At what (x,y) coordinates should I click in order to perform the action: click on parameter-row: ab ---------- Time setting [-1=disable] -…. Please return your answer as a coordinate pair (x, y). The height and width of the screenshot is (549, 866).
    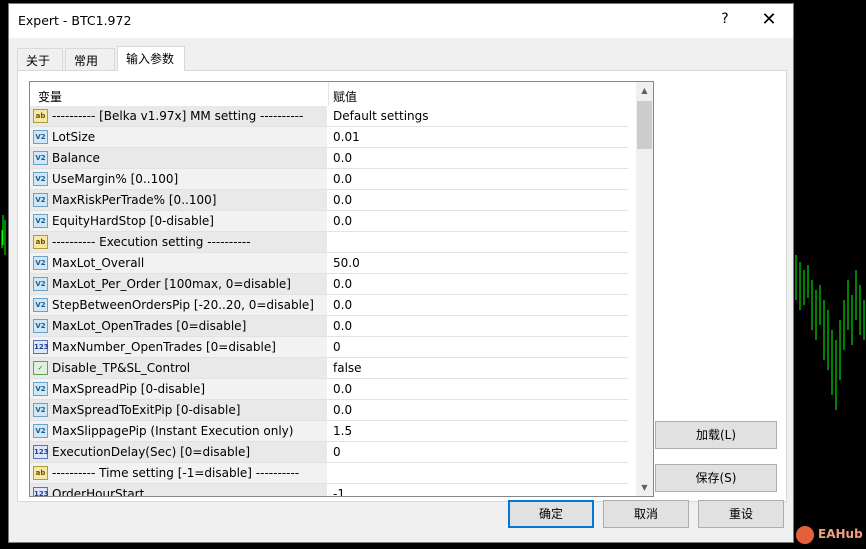
    Looking at the image, I should click on (329, 473).